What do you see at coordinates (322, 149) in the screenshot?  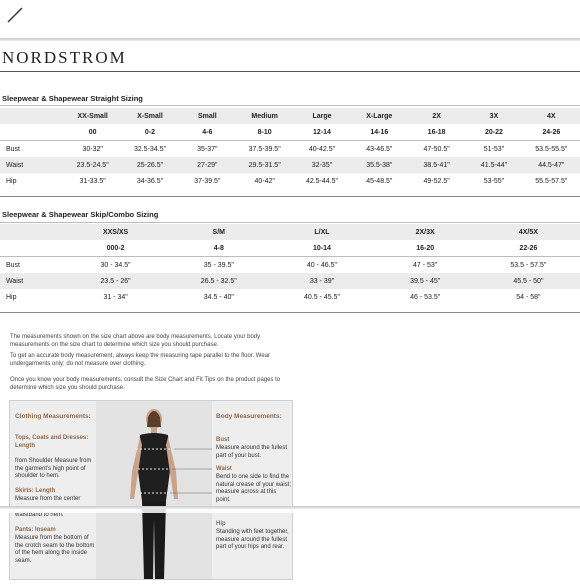 I see `size-cell: 40-42.5"` at bounding box center [322, 149].